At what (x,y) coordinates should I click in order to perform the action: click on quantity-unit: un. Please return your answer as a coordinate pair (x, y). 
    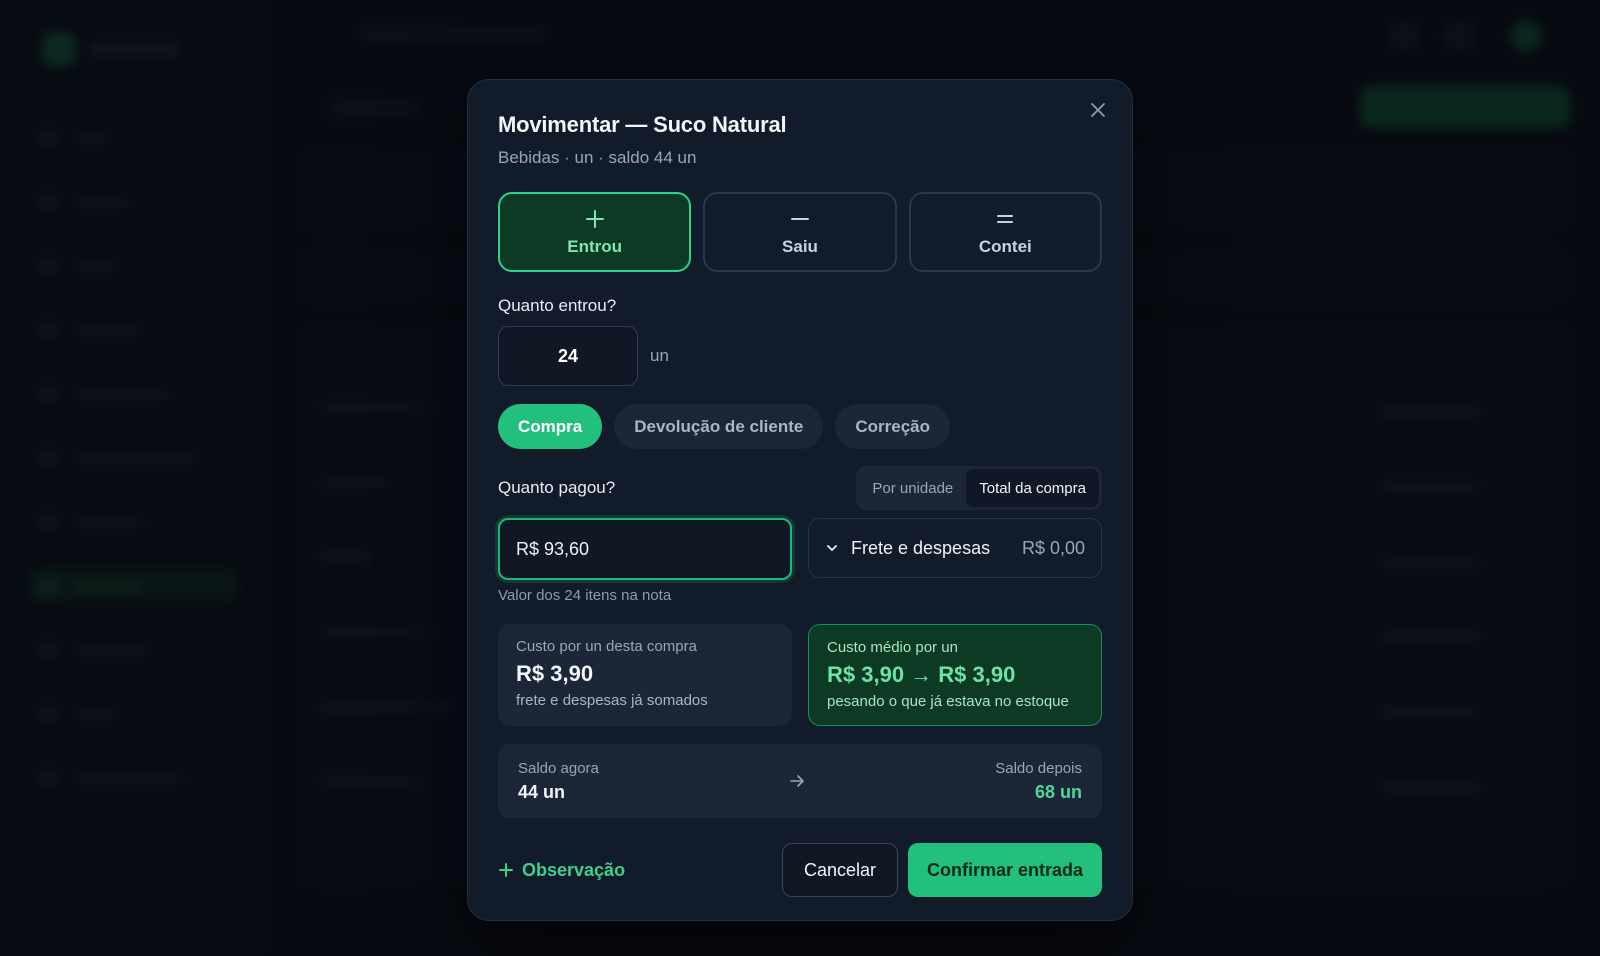
    Looking at the image, I should click on (659, 355).